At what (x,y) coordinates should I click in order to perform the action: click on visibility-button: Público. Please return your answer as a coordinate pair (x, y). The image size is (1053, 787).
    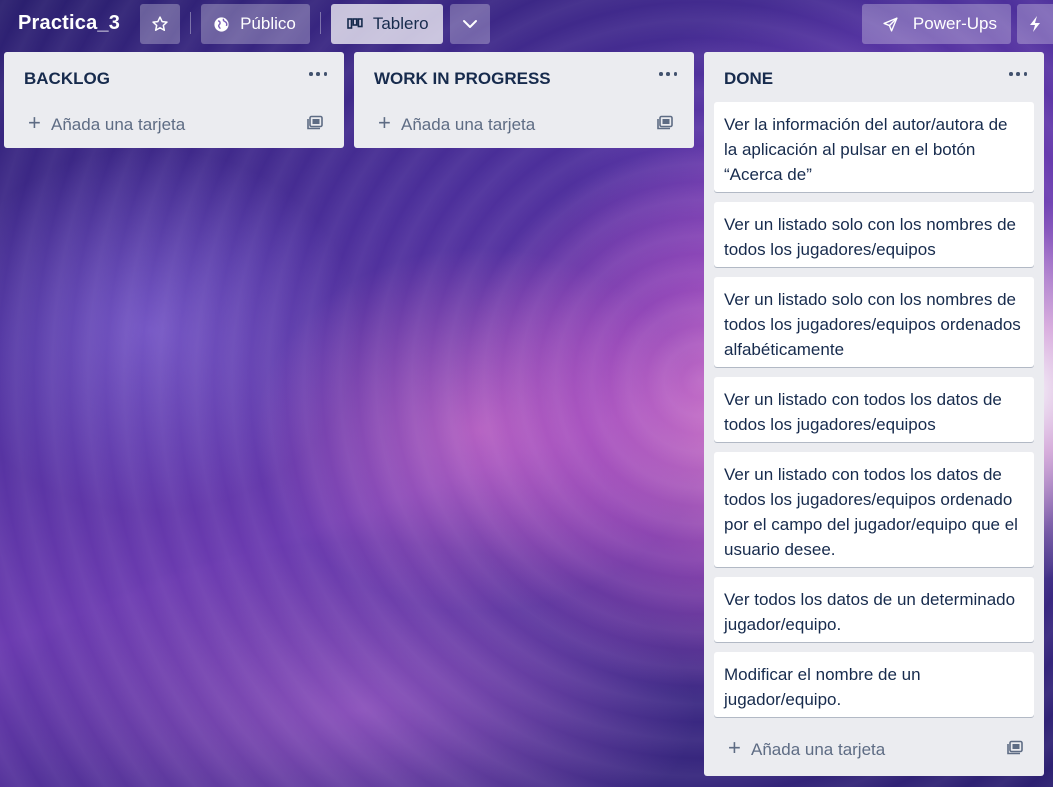
    Looking at the image, I should click on (255, 24).